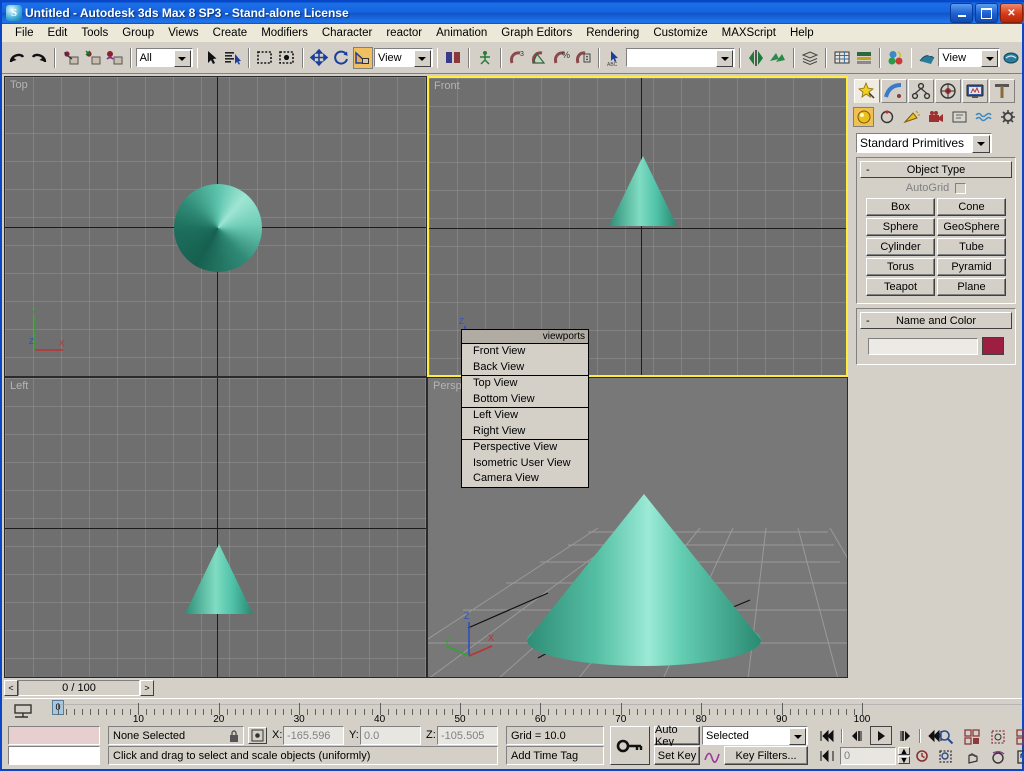 This screenshot has width=1024, height=771. What do you see at coordinates (986, 13) in the screenshot?
I see `maximize-button` at bounding box center [986, 13].